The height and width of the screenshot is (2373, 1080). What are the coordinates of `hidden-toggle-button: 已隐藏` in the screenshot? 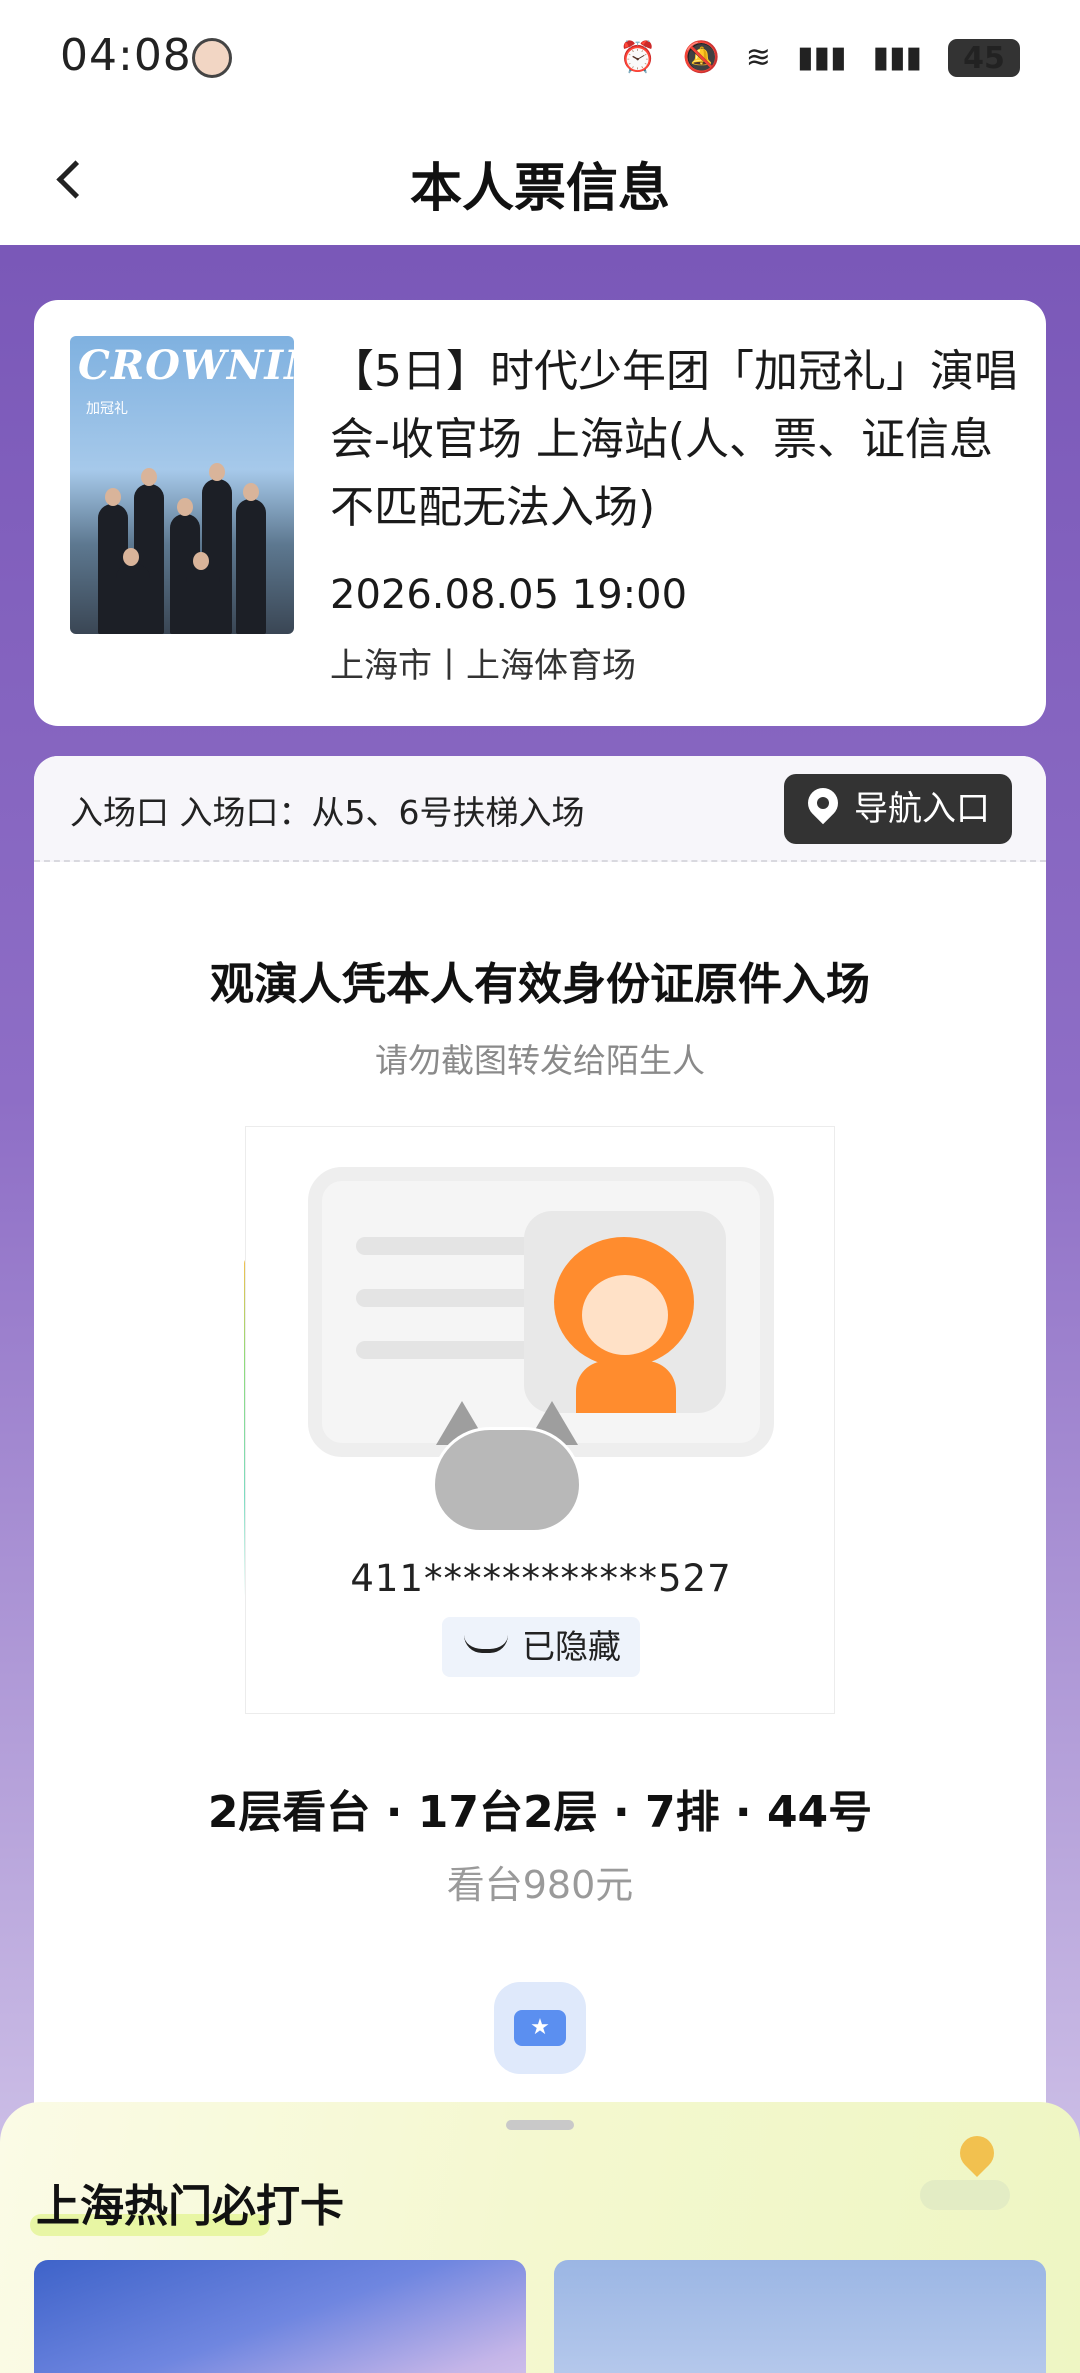 It's located at (541, 1647).